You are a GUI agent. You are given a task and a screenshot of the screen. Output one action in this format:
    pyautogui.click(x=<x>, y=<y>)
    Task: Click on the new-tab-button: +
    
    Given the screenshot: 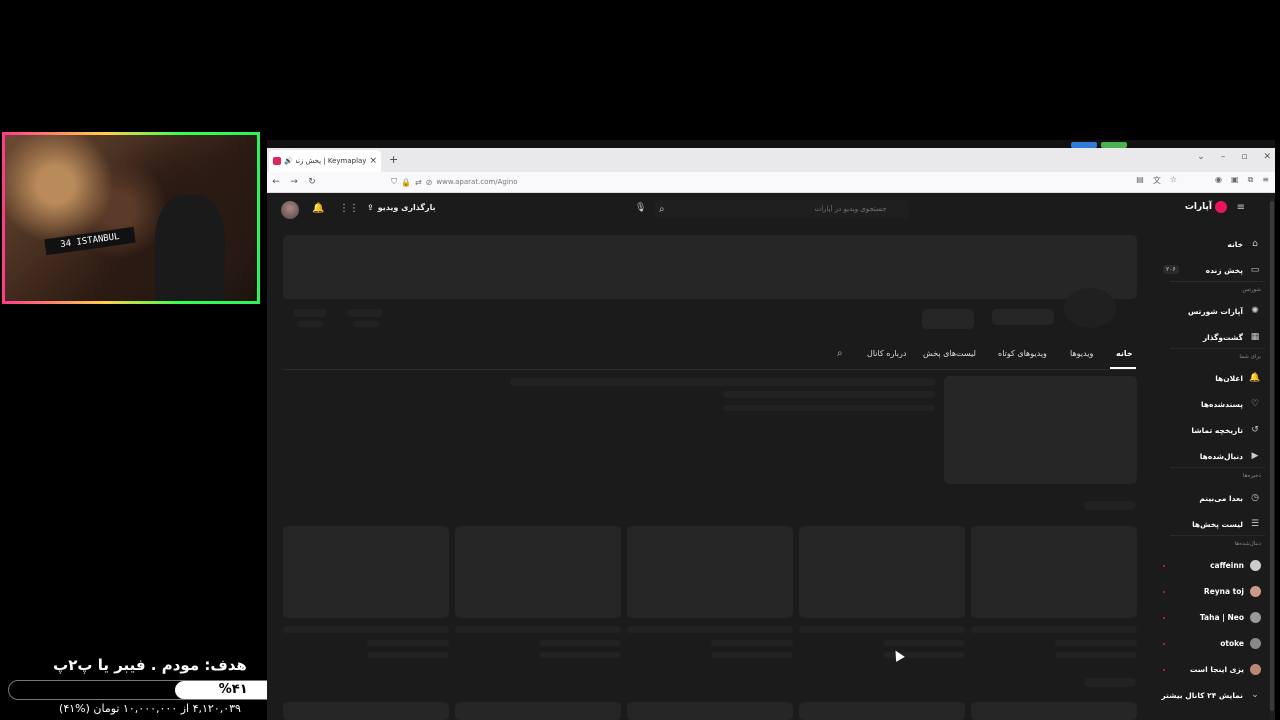 What is the action you would take?
    pyautogui.click(x=393, y=159)
    